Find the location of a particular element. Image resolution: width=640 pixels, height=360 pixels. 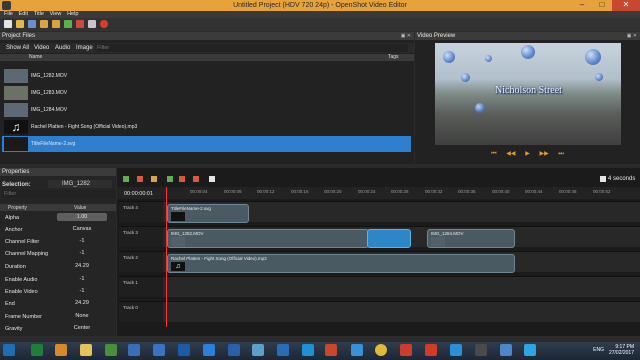

folder-icon is located at coordinates (86, 350).